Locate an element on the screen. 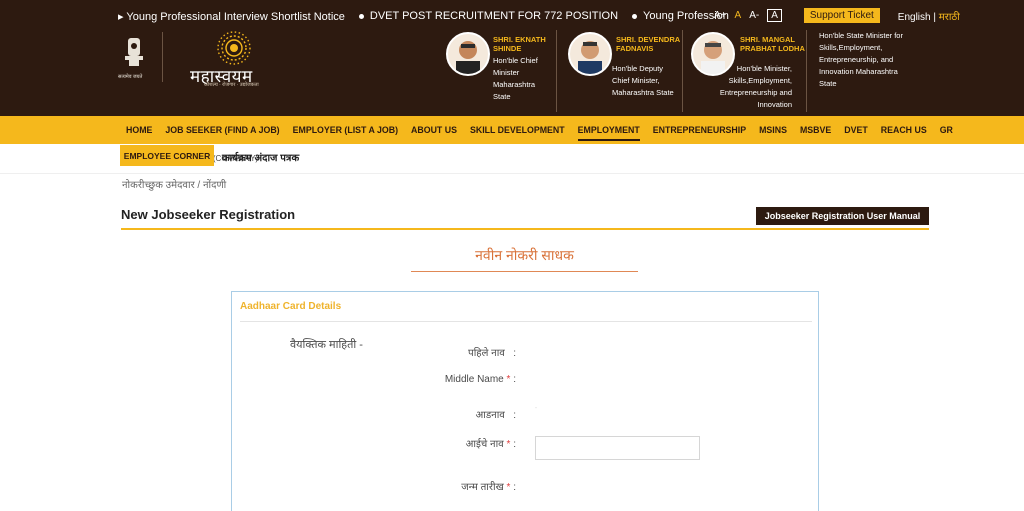 Image resolution: width=1024 pixels, height=511 pixels. user-manual-button: Jobseeker Registration User Manual is located at coordinates (842, 216).